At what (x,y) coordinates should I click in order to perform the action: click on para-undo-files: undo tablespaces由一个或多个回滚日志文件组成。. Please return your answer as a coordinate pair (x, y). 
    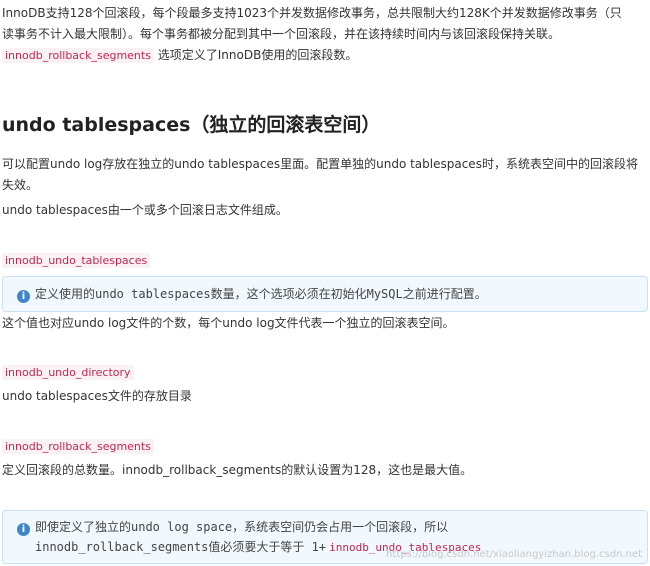
    Looking at the image, I should click on (324, 210).